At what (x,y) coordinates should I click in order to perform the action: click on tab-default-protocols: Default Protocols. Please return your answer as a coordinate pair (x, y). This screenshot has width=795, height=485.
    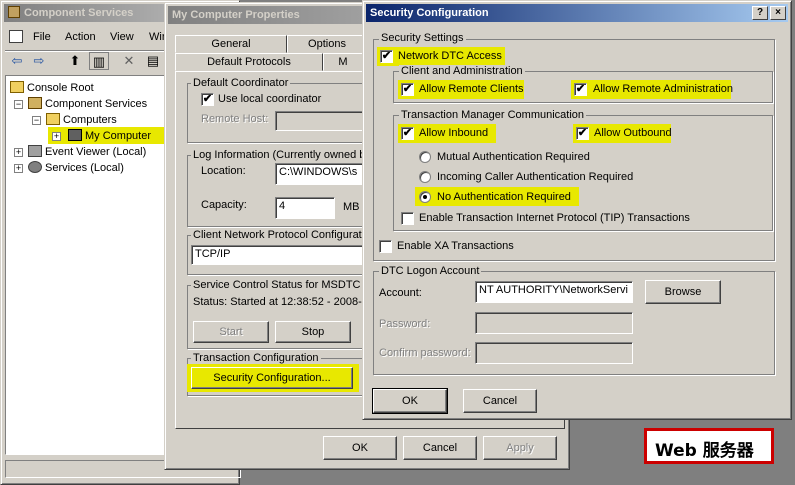
    Looking at the image, I should click on (249, 62).